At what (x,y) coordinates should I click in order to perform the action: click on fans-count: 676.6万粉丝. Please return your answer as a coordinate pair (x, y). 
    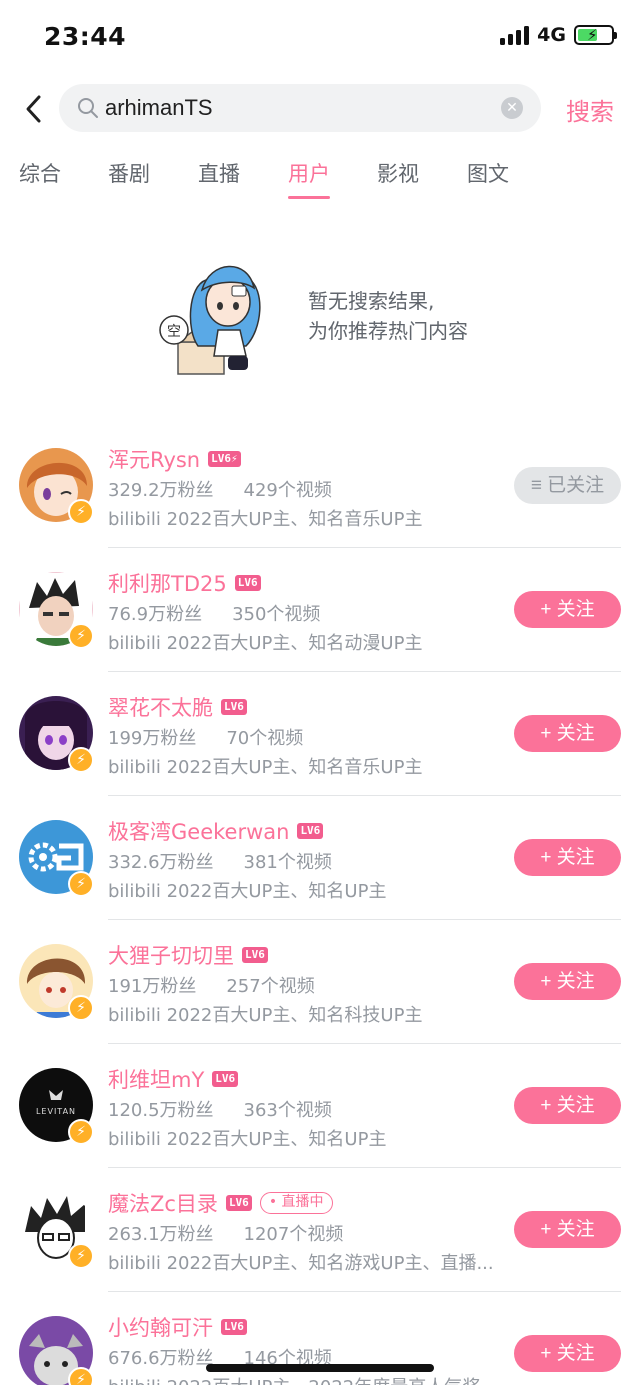
    Looking at the image, I should click on (161, 1358).